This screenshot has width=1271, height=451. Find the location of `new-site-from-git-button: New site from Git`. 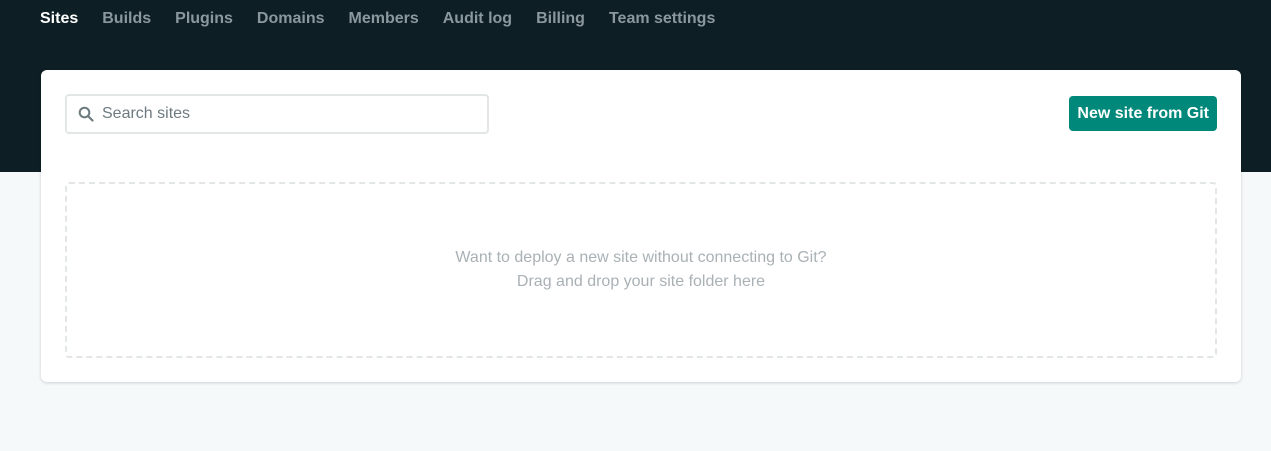

new-site-from-git-button: New site from Git is located at coordinates (1143, 113).